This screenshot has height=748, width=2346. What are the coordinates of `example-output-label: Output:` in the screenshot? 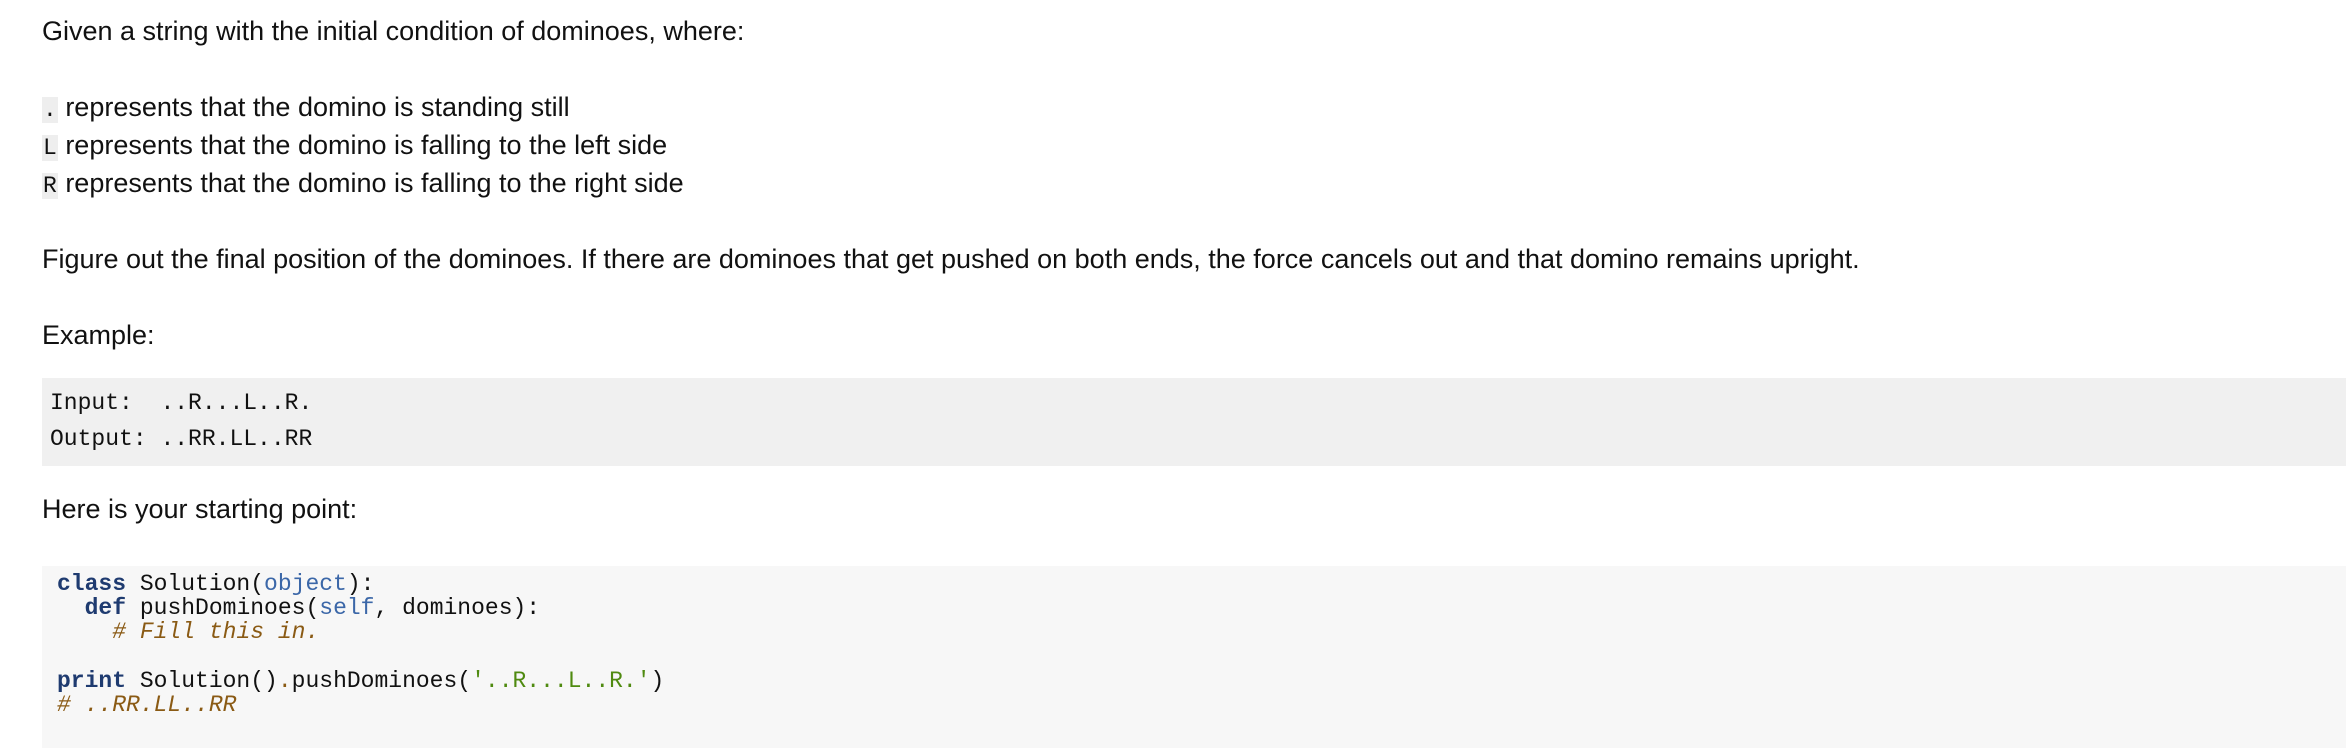 It's located at (98, 439).